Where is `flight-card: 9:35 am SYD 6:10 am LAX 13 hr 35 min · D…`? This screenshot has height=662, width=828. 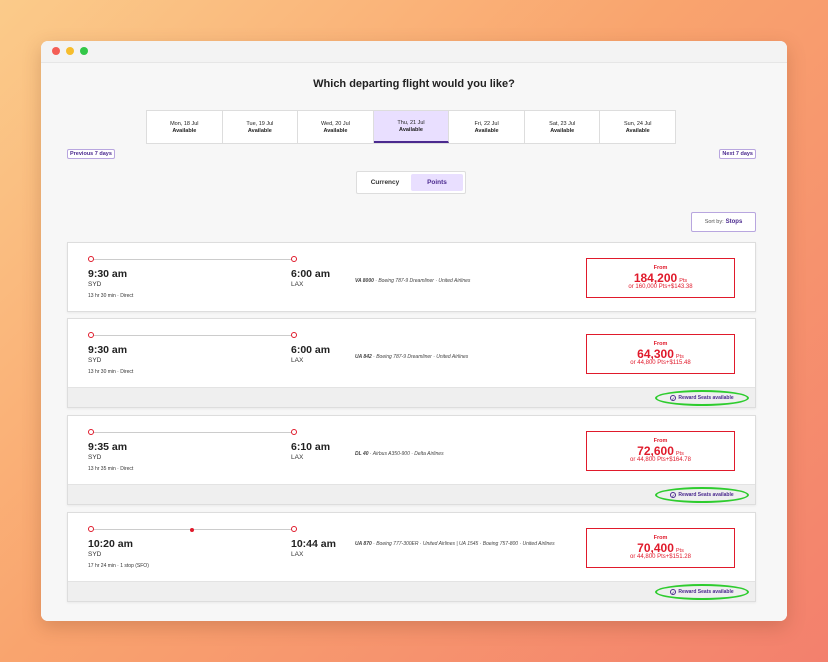 flight-card: 9:35 am SYD 6:10 am LAX 13 hr 35 min · D… is located at coordinates (411, 460).